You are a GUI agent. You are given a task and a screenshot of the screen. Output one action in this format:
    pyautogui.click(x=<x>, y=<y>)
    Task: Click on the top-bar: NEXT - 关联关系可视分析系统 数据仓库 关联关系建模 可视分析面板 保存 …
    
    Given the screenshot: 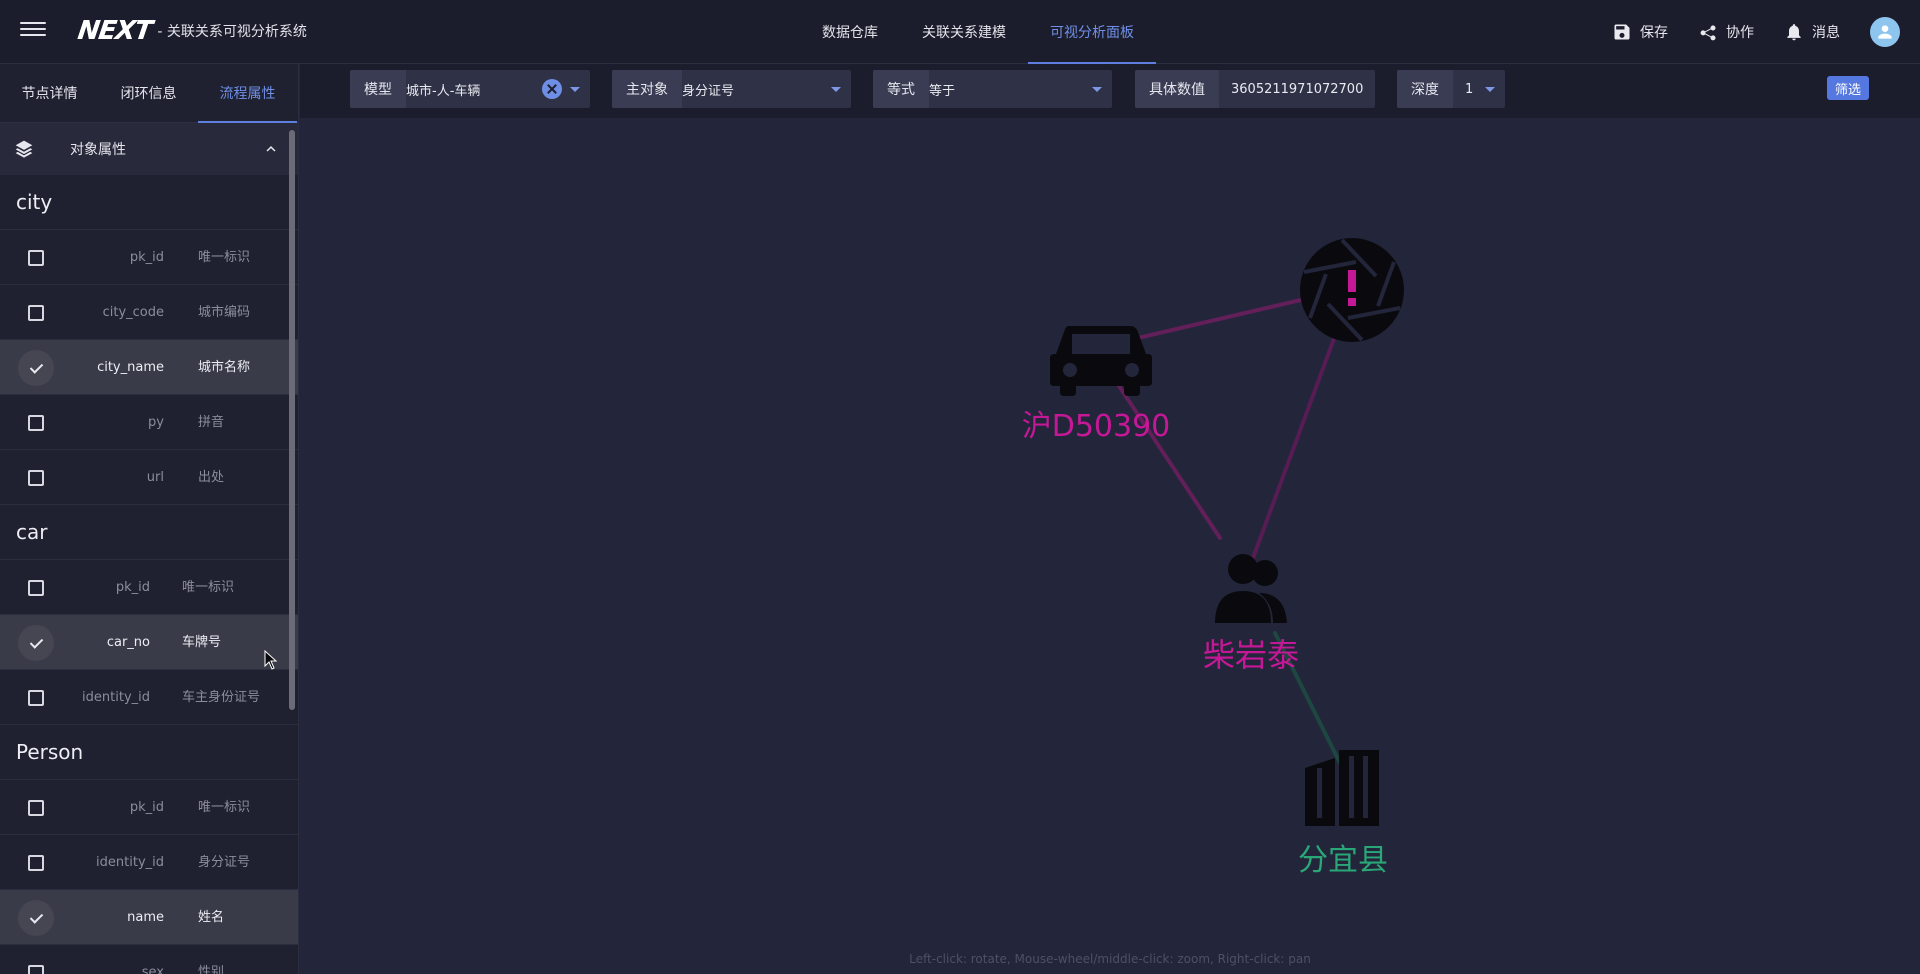 What is the action you would take?
    pyautogui.click(x=960, y=32)
    